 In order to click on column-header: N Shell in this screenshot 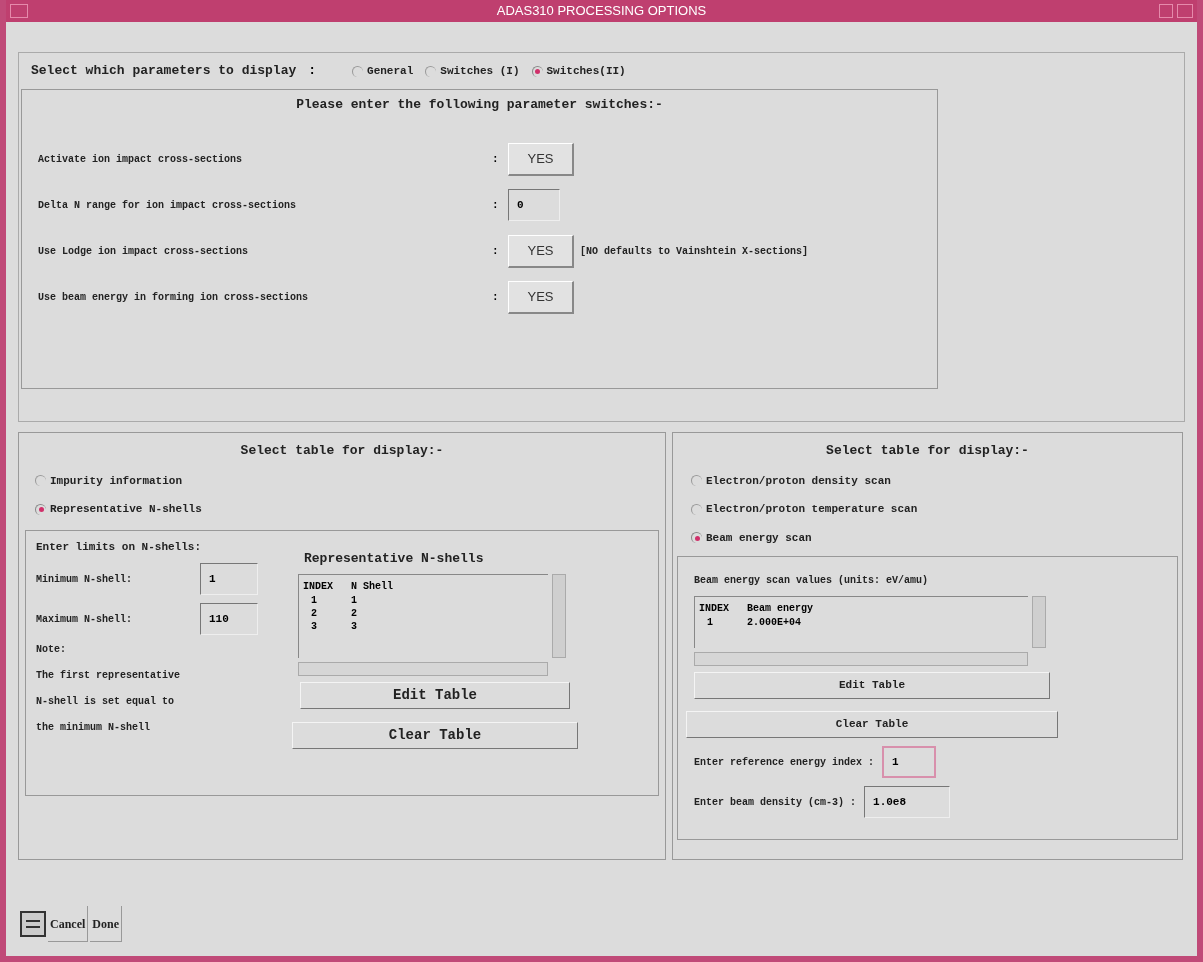, I will do `click(372, 587)`.